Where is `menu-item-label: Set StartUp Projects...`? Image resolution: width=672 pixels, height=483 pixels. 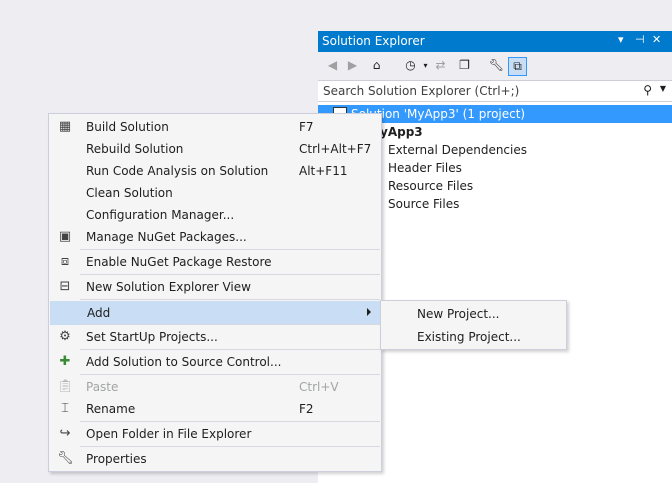 menu-item-label: Set StartUp Projects... is located at coordinates (152, 337).